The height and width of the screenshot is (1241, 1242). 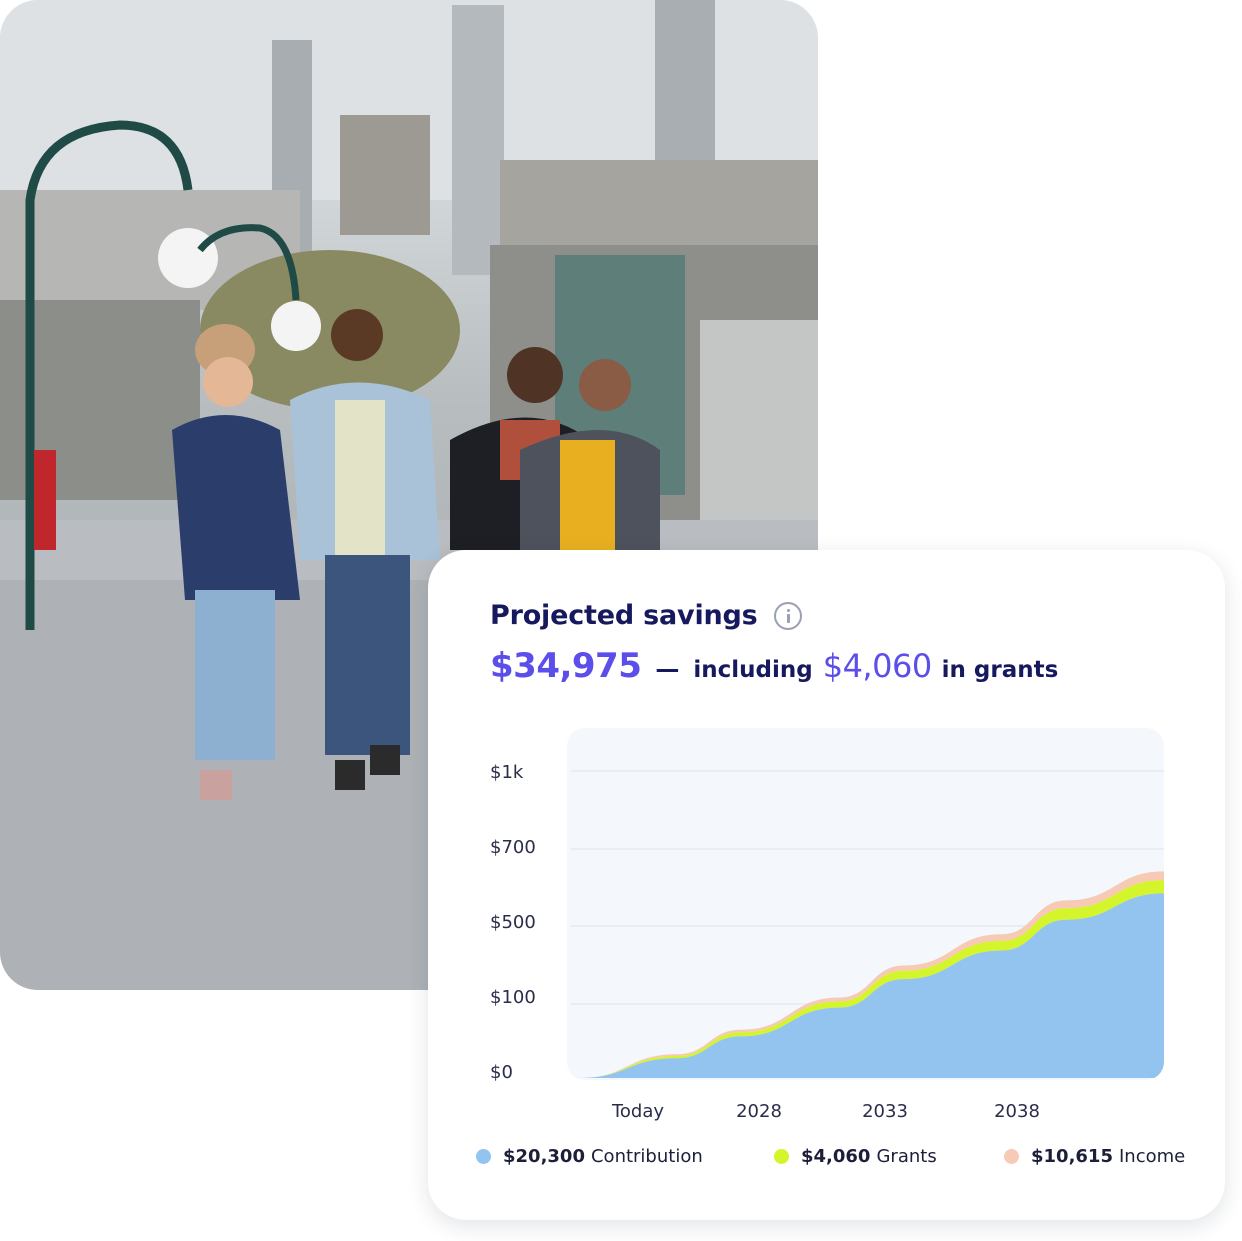 I want to click on legend-item-contribution: $20,300 Contribution, so click(x=589, y=1156).